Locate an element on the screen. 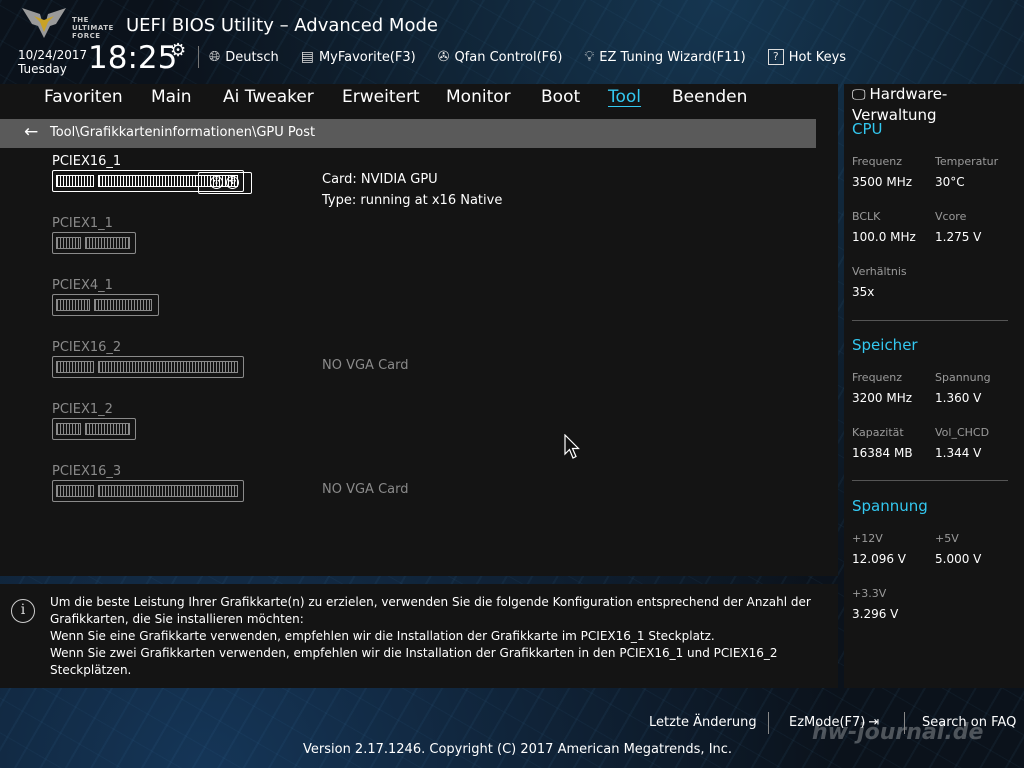 This screenshot has height=768, width=1024. slot-label: PCIEX1_1 is located at coordinates (82, 223).